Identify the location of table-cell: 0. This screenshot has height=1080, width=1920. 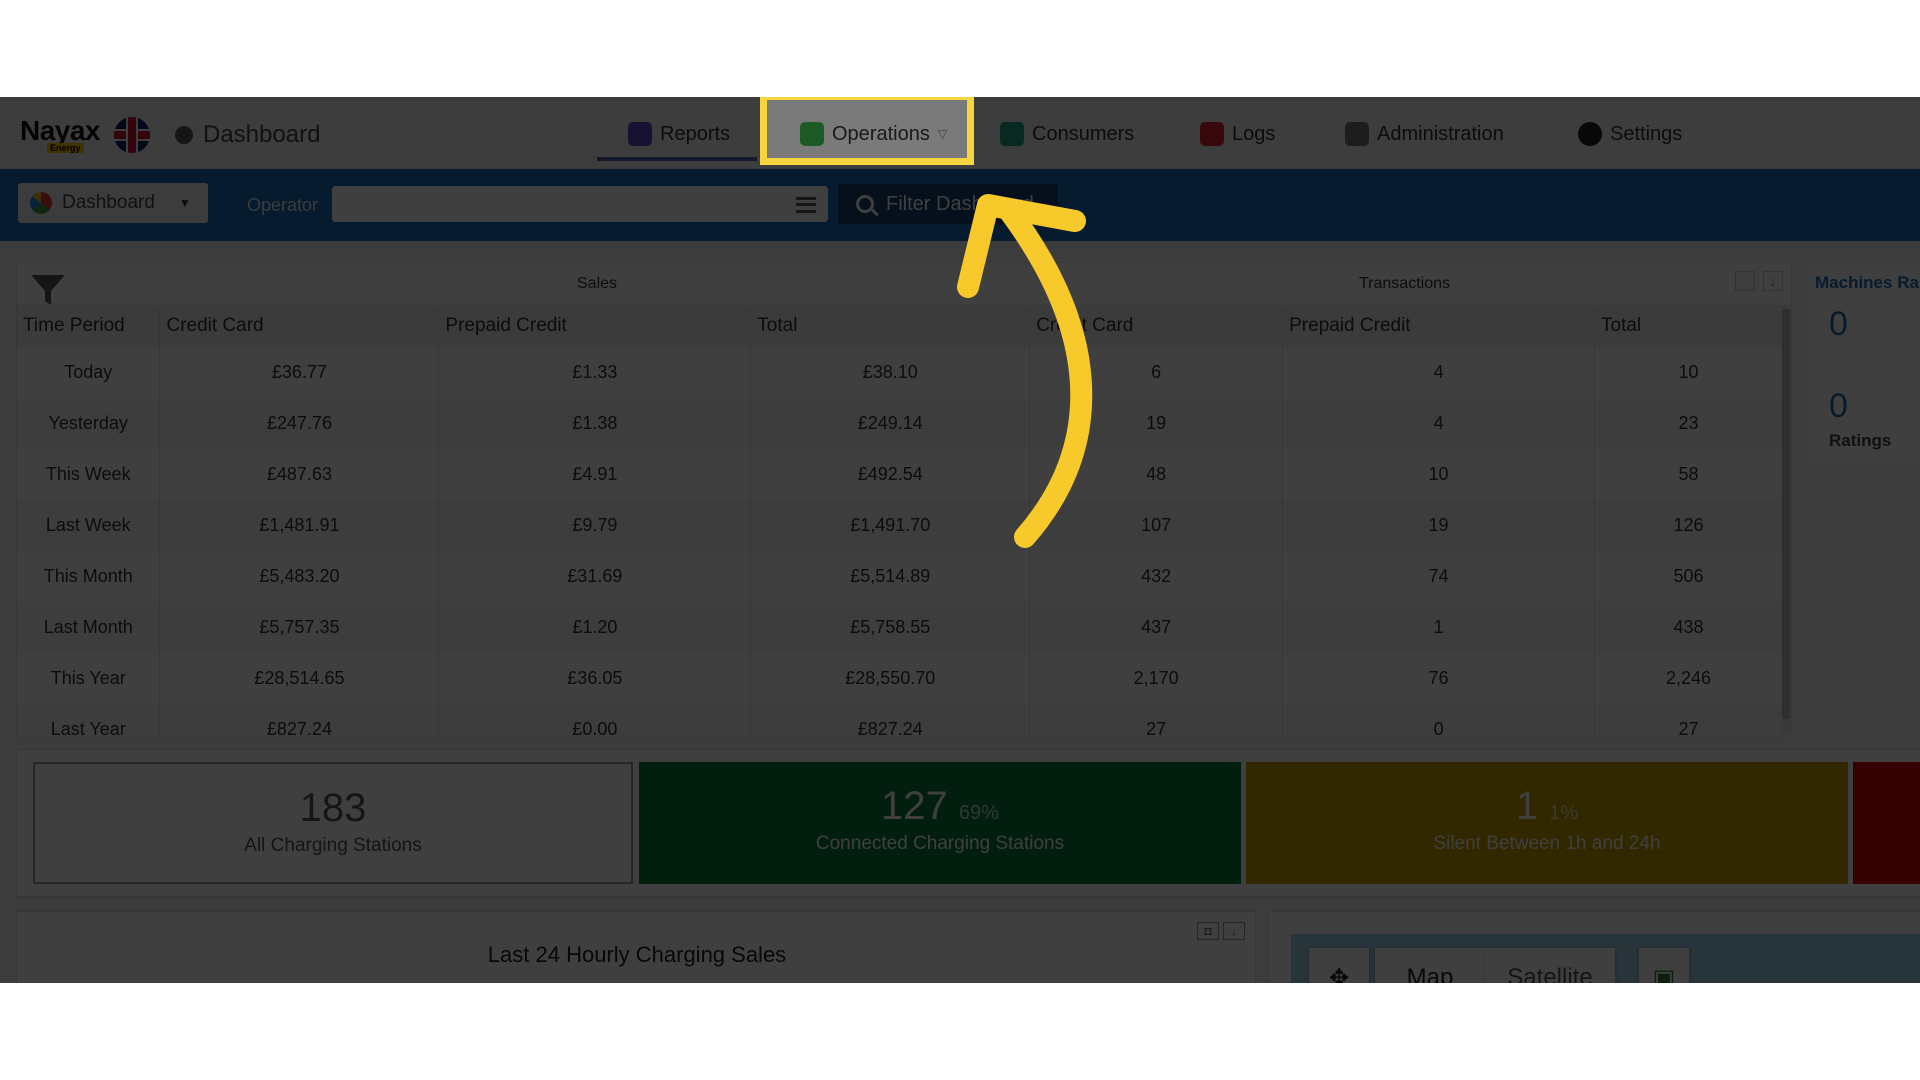
(1439, 720).